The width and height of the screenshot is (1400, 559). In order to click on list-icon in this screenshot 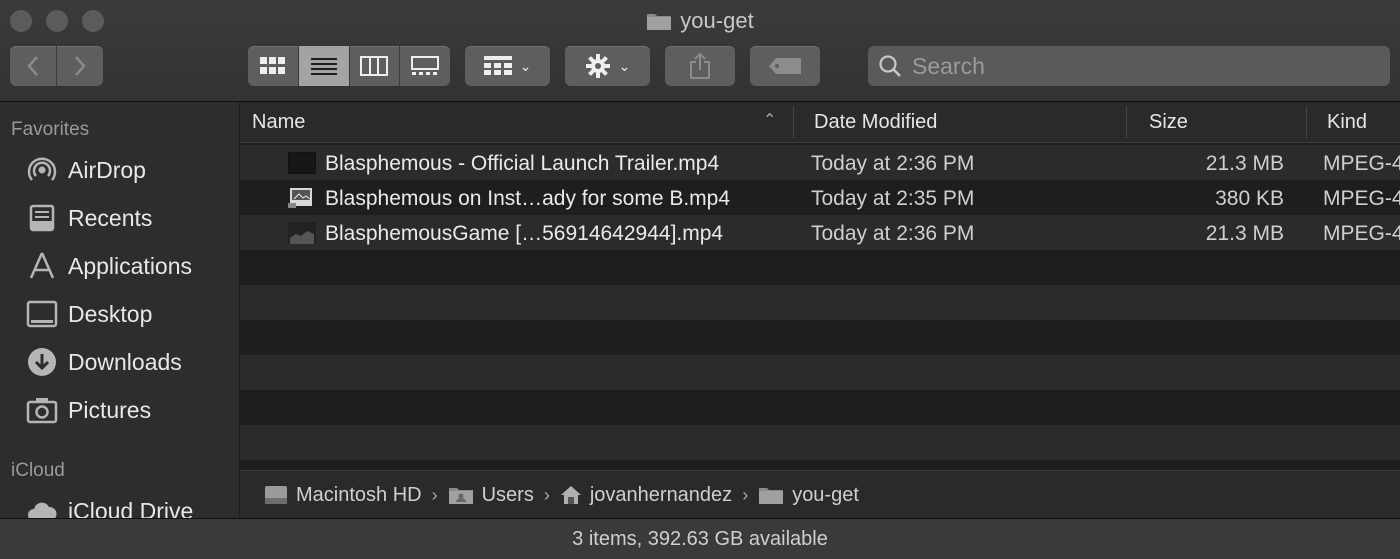, I will do `click(323, 66)`.